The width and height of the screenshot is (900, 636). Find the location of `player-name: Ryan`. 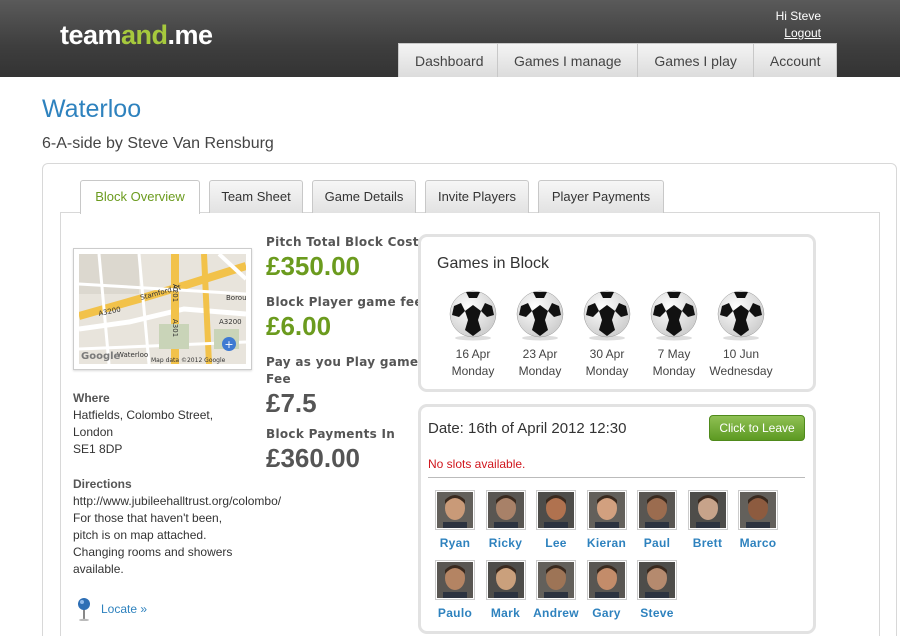

player-name: Ryan is located at coordinates (455, 543).